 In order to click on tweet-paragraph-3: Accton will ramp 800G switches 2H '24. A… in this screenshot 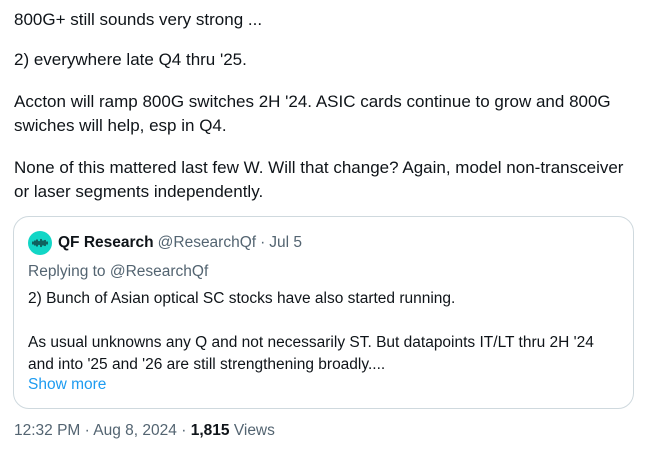, I will do `click(312, 113)`.